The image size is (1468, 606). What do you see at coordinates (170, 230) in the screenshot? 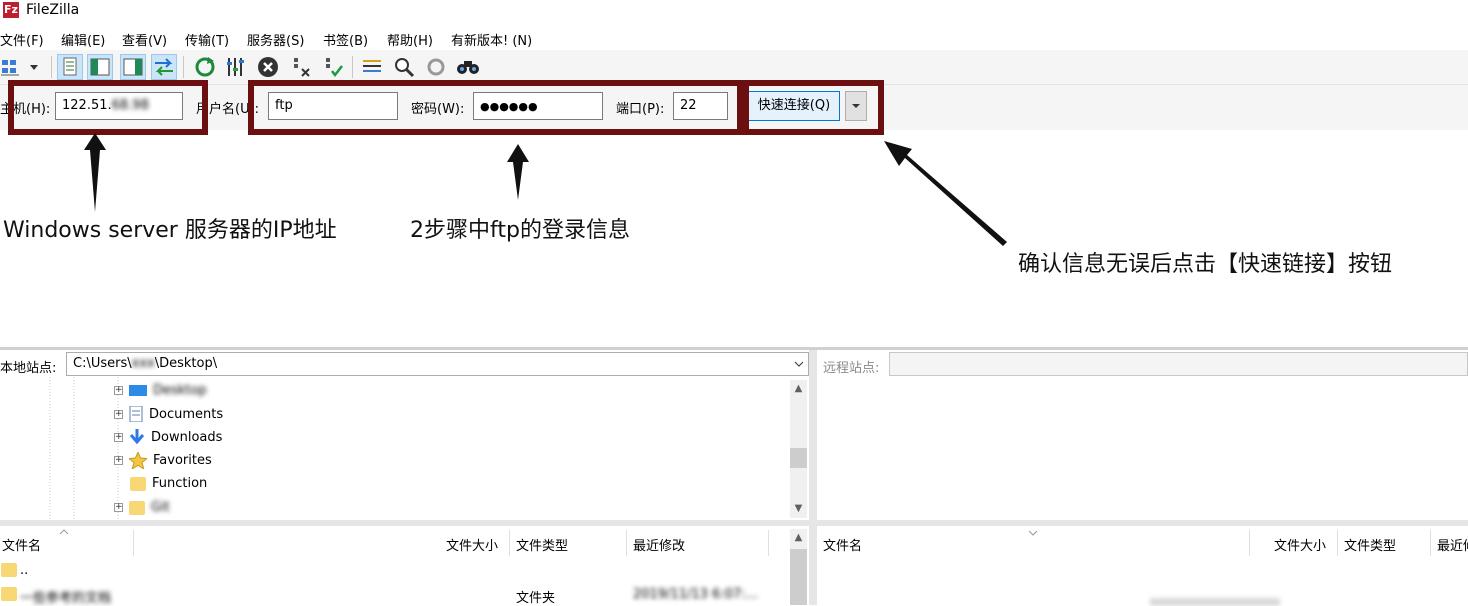
I see `host-annotation: Windows server 服务器的IP地址` at bounding box center [170, 230].